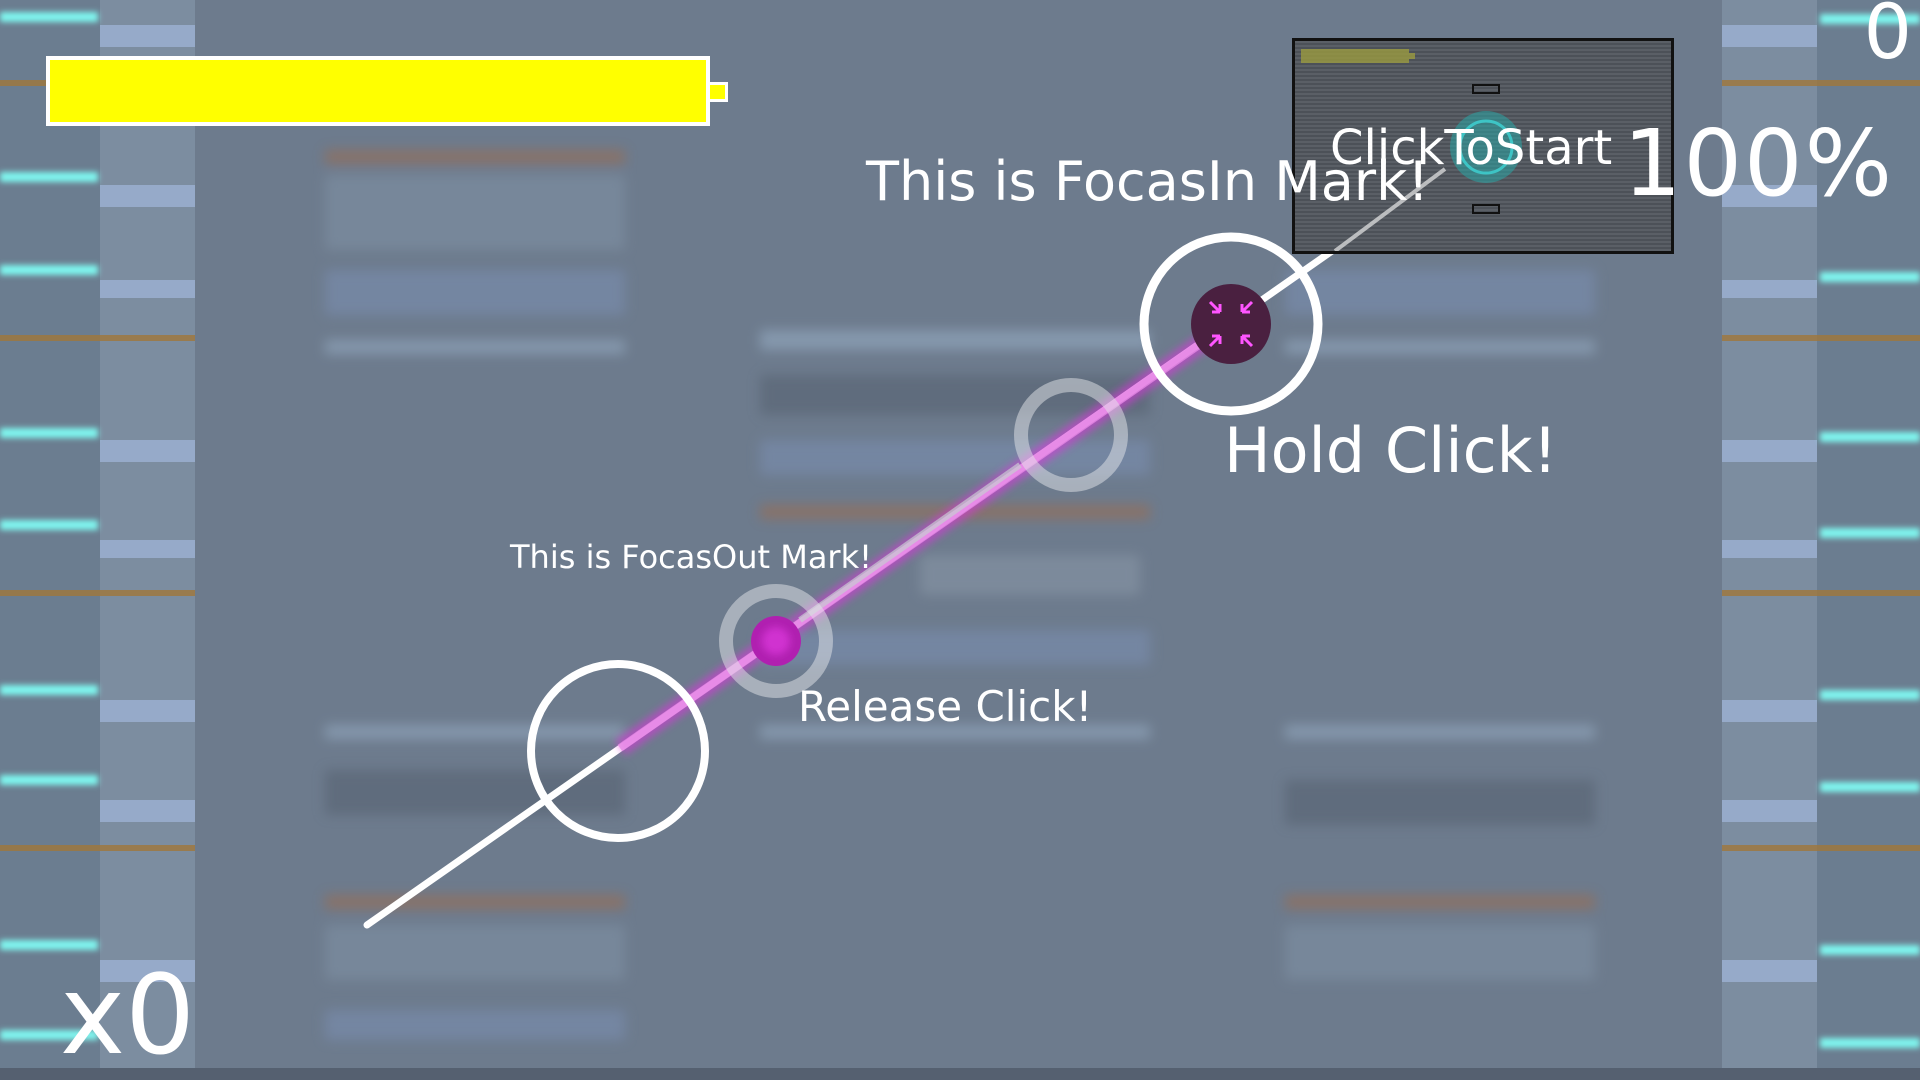  Describe the element at coordinates (97, 540) in the screenshot. I see `left-lane-strip` at that location.